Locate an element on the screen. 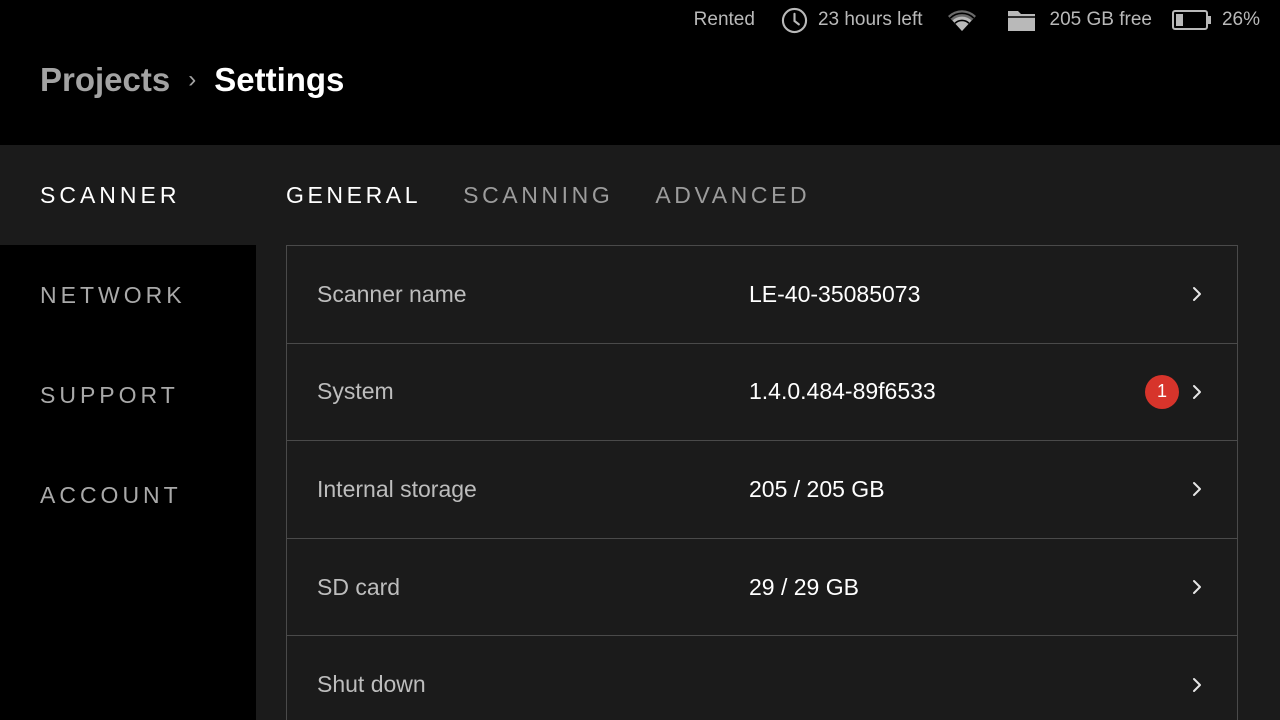  setting-row-internal-storage: Internal storage 205 / 205 GB is located at coordinates (762, 490).